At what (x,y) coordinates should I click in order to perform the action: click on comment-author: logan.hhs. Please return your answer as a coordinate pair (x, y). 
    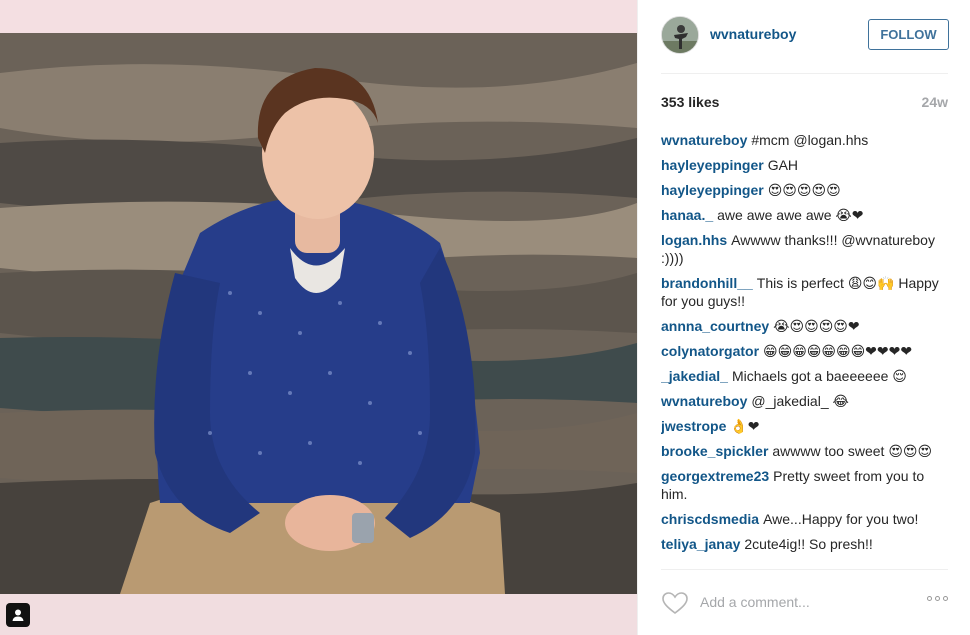
    Looking at the image, I should click on (694, 240).